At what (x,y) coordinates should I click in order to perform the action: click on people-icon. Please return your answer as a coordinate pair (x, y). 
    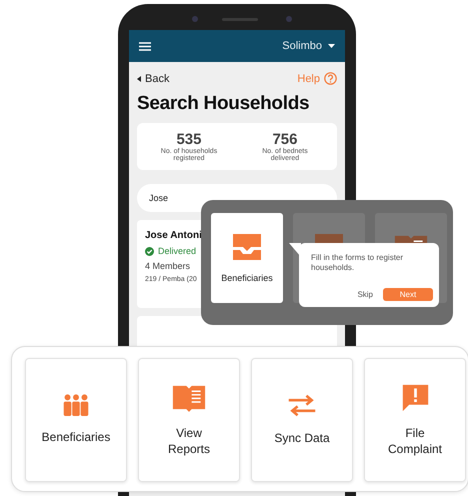
    Looking at the image, I should click on (76, 405).